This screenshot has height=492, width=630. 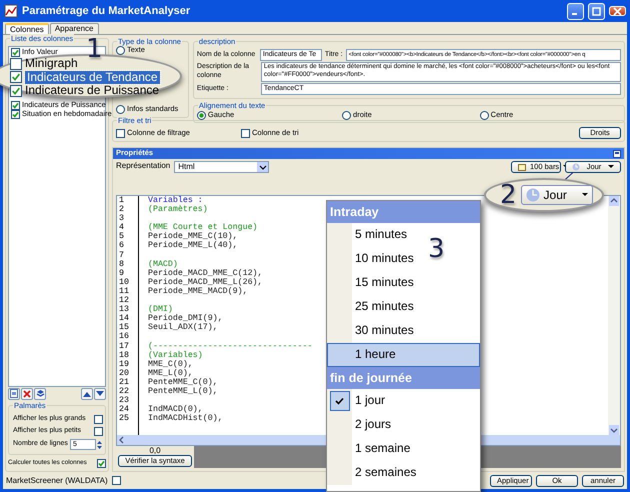 I want to click on window-title: Paramétrage du MarketAnalyser, so click(x=107, y=11).